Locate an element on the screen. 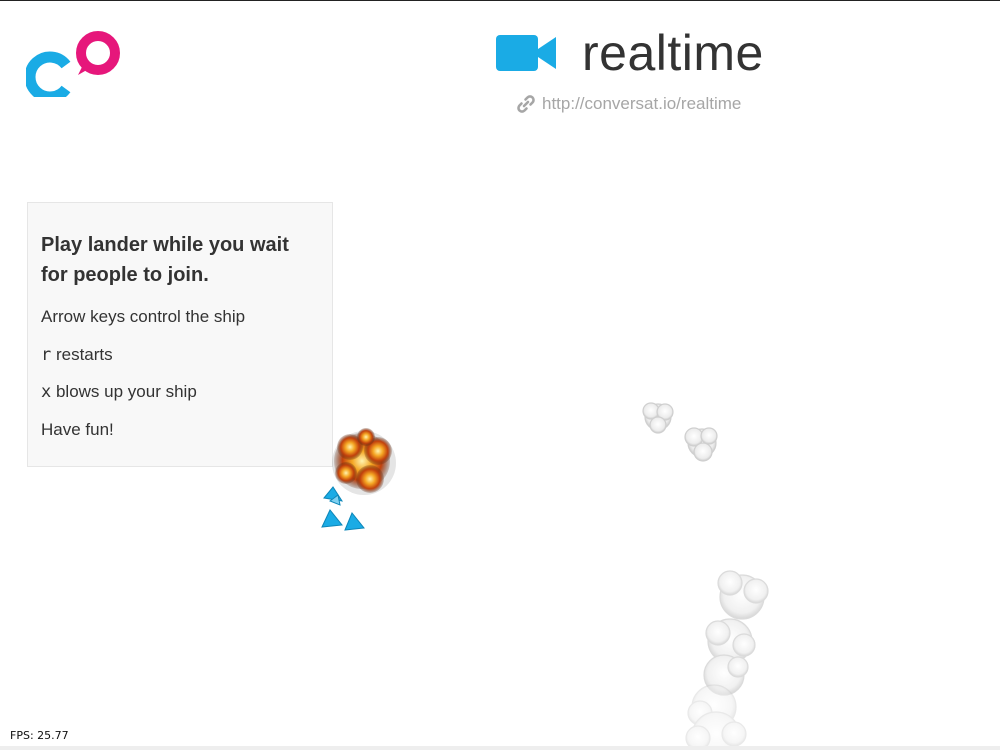 This screenshot has height=750, width=1000. instruction-explode: x blows up your ship is located at coordinates (179, 392).